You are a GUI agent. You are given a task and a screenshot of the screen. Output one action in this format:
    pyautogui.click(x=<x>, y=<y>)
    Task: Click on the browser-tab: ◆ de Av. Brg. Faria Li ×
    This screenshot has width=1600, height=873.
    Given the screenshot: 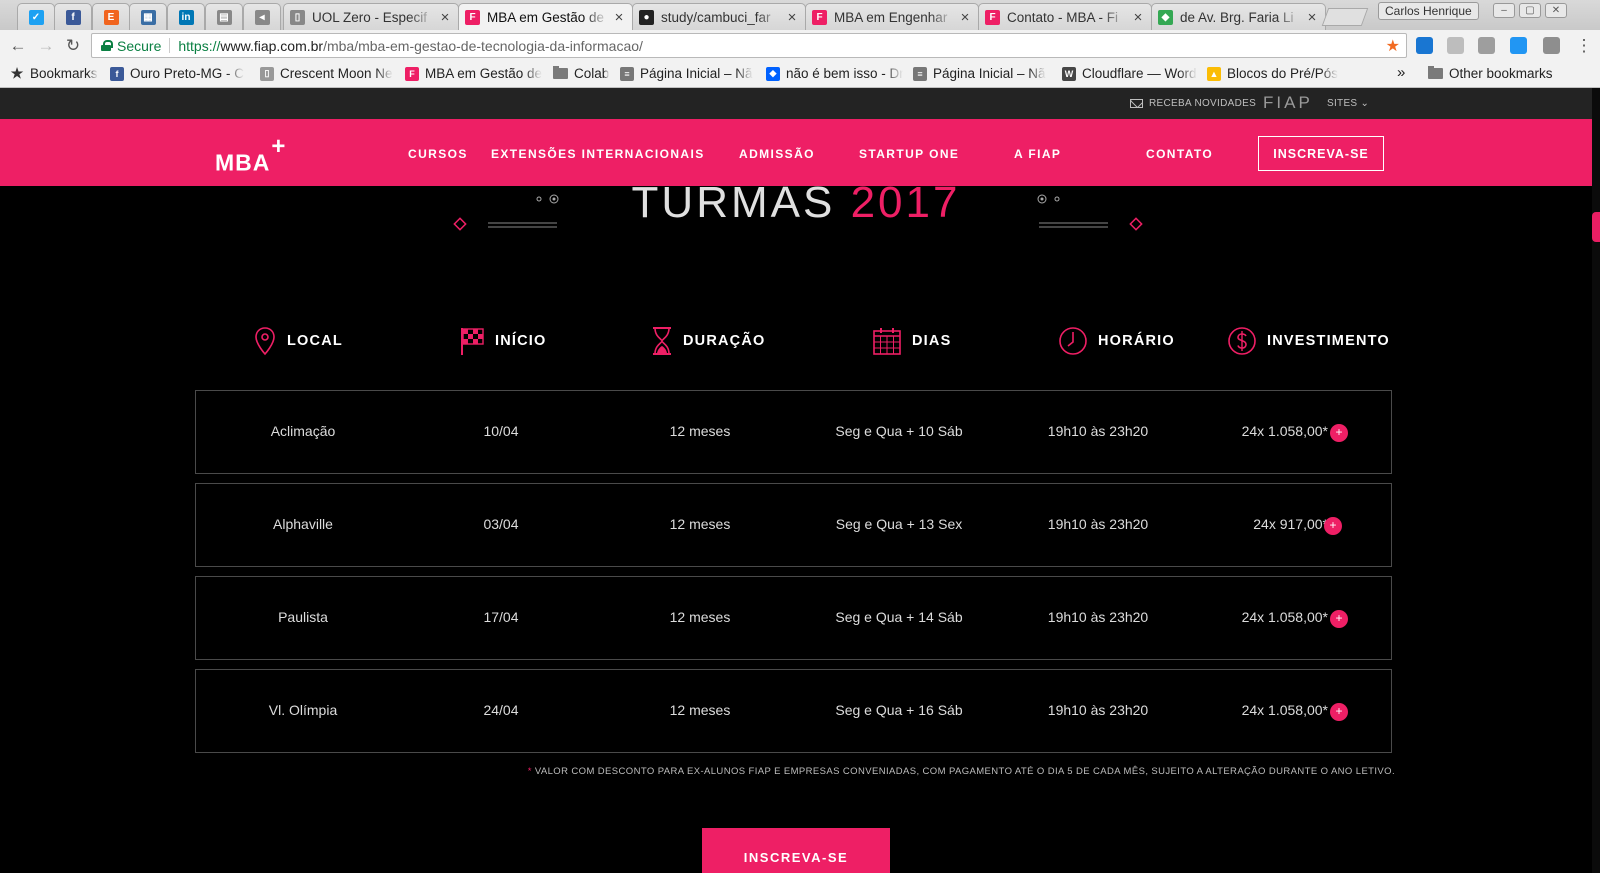 What is the action you would take?
    pyautogui.click(x=1238, y=16)
    